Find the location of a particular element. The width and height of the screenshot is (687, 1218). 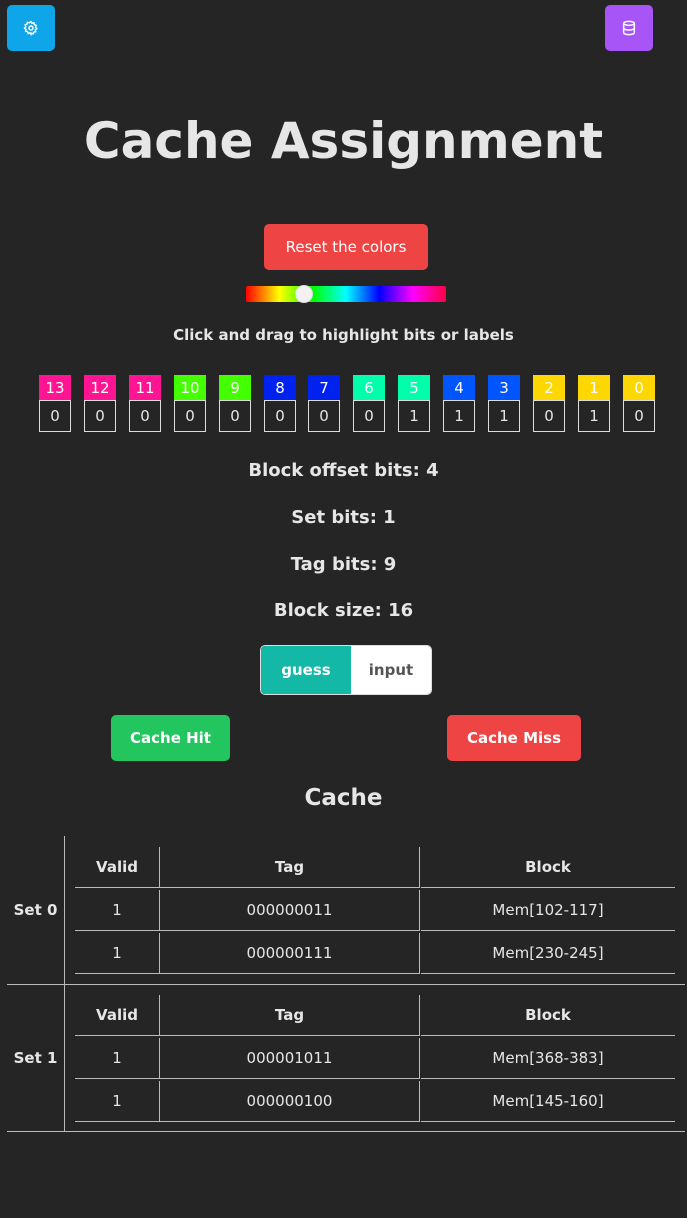

gear-icon is located at coordinates (30, 28).